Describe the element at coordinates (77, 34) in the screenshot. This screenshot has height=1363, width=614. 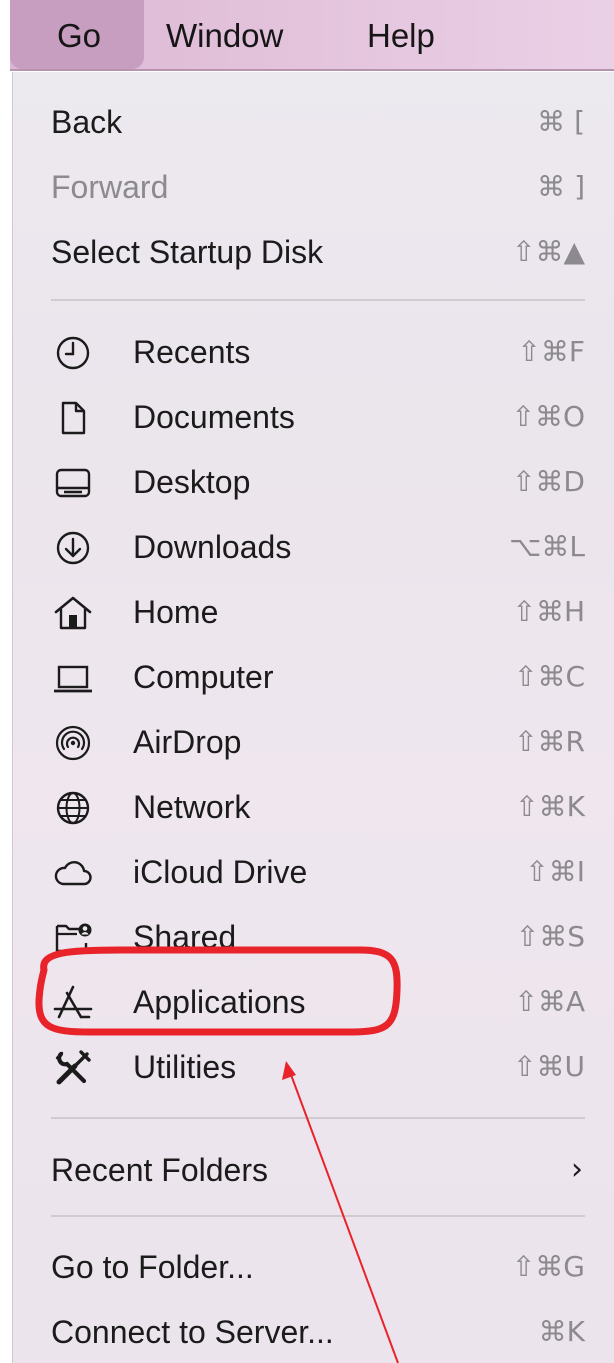
I see `menu-go: Go` at that location.